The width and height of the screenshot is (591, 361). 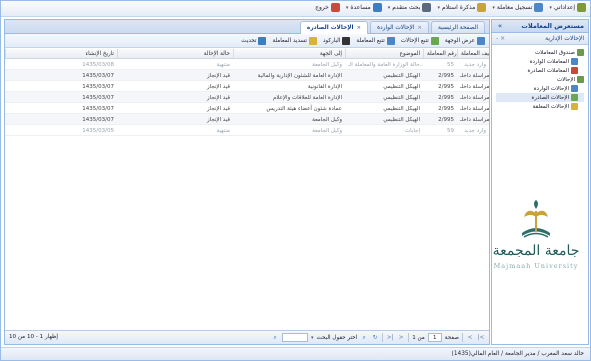 What do you see at coordinates (262, 40) in the screenshot?
I see `refresh-icon` at bounding box center [262, 40].